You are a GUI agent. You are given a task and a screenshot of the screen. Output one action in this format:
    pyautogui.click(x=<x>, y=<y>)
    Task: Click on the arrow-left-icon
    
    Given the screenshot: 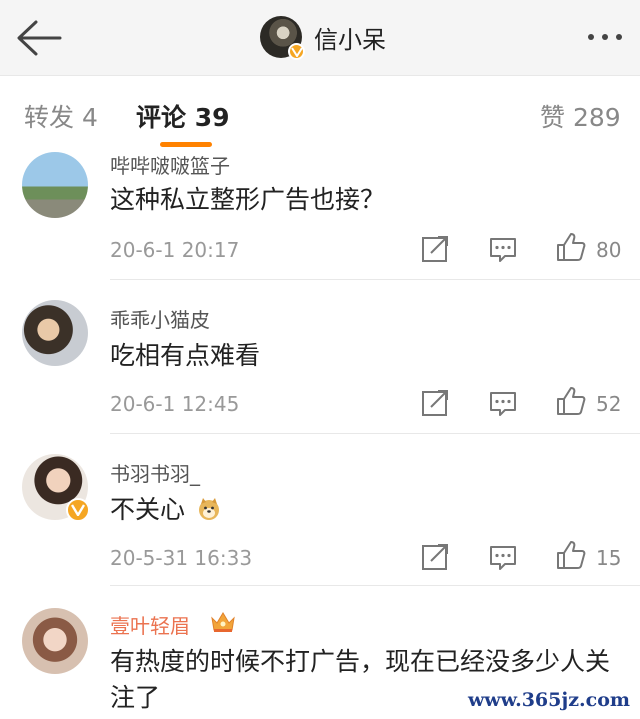 What is the action you would take?
    pyautogui.click(x=39, y=38)
    